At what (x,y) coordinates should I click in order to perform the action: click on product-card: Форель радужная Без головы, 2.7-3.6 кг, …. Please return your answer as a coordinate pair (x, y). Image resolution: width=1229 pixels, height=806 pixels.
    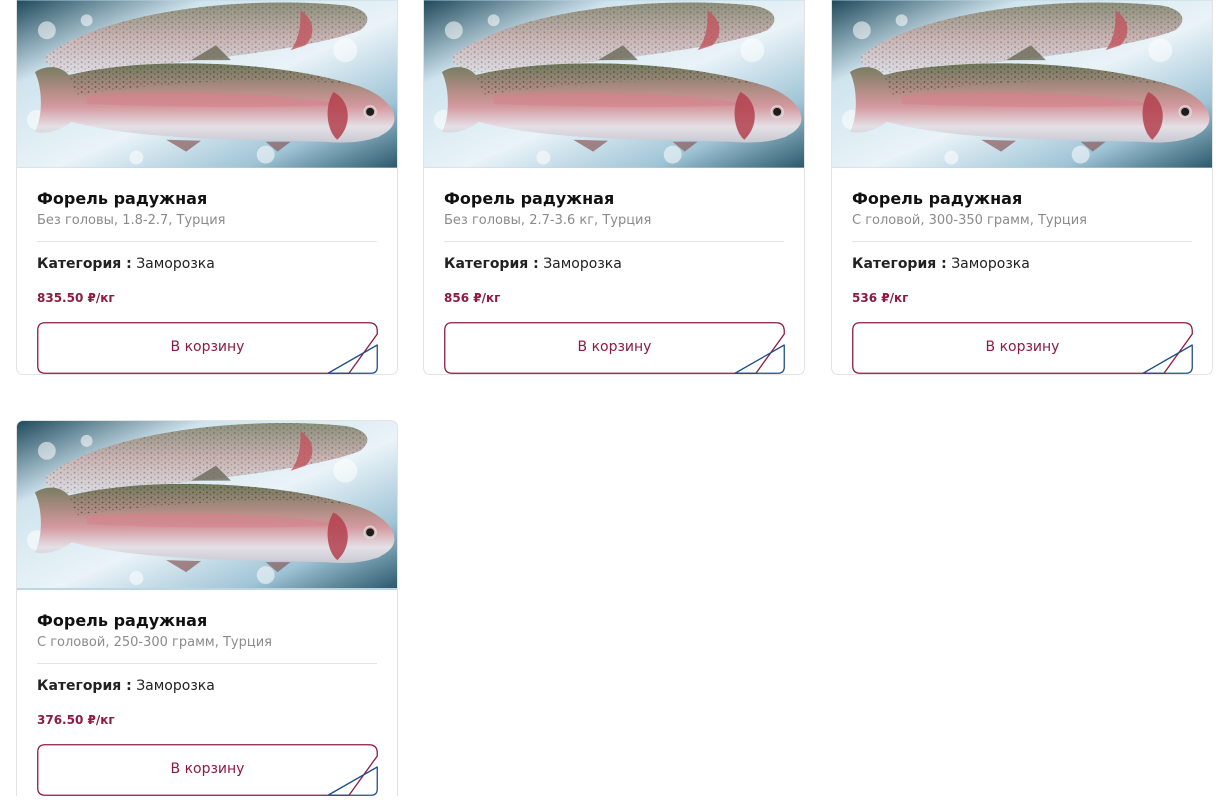
    Looking at the image, I should click on (614, 187).